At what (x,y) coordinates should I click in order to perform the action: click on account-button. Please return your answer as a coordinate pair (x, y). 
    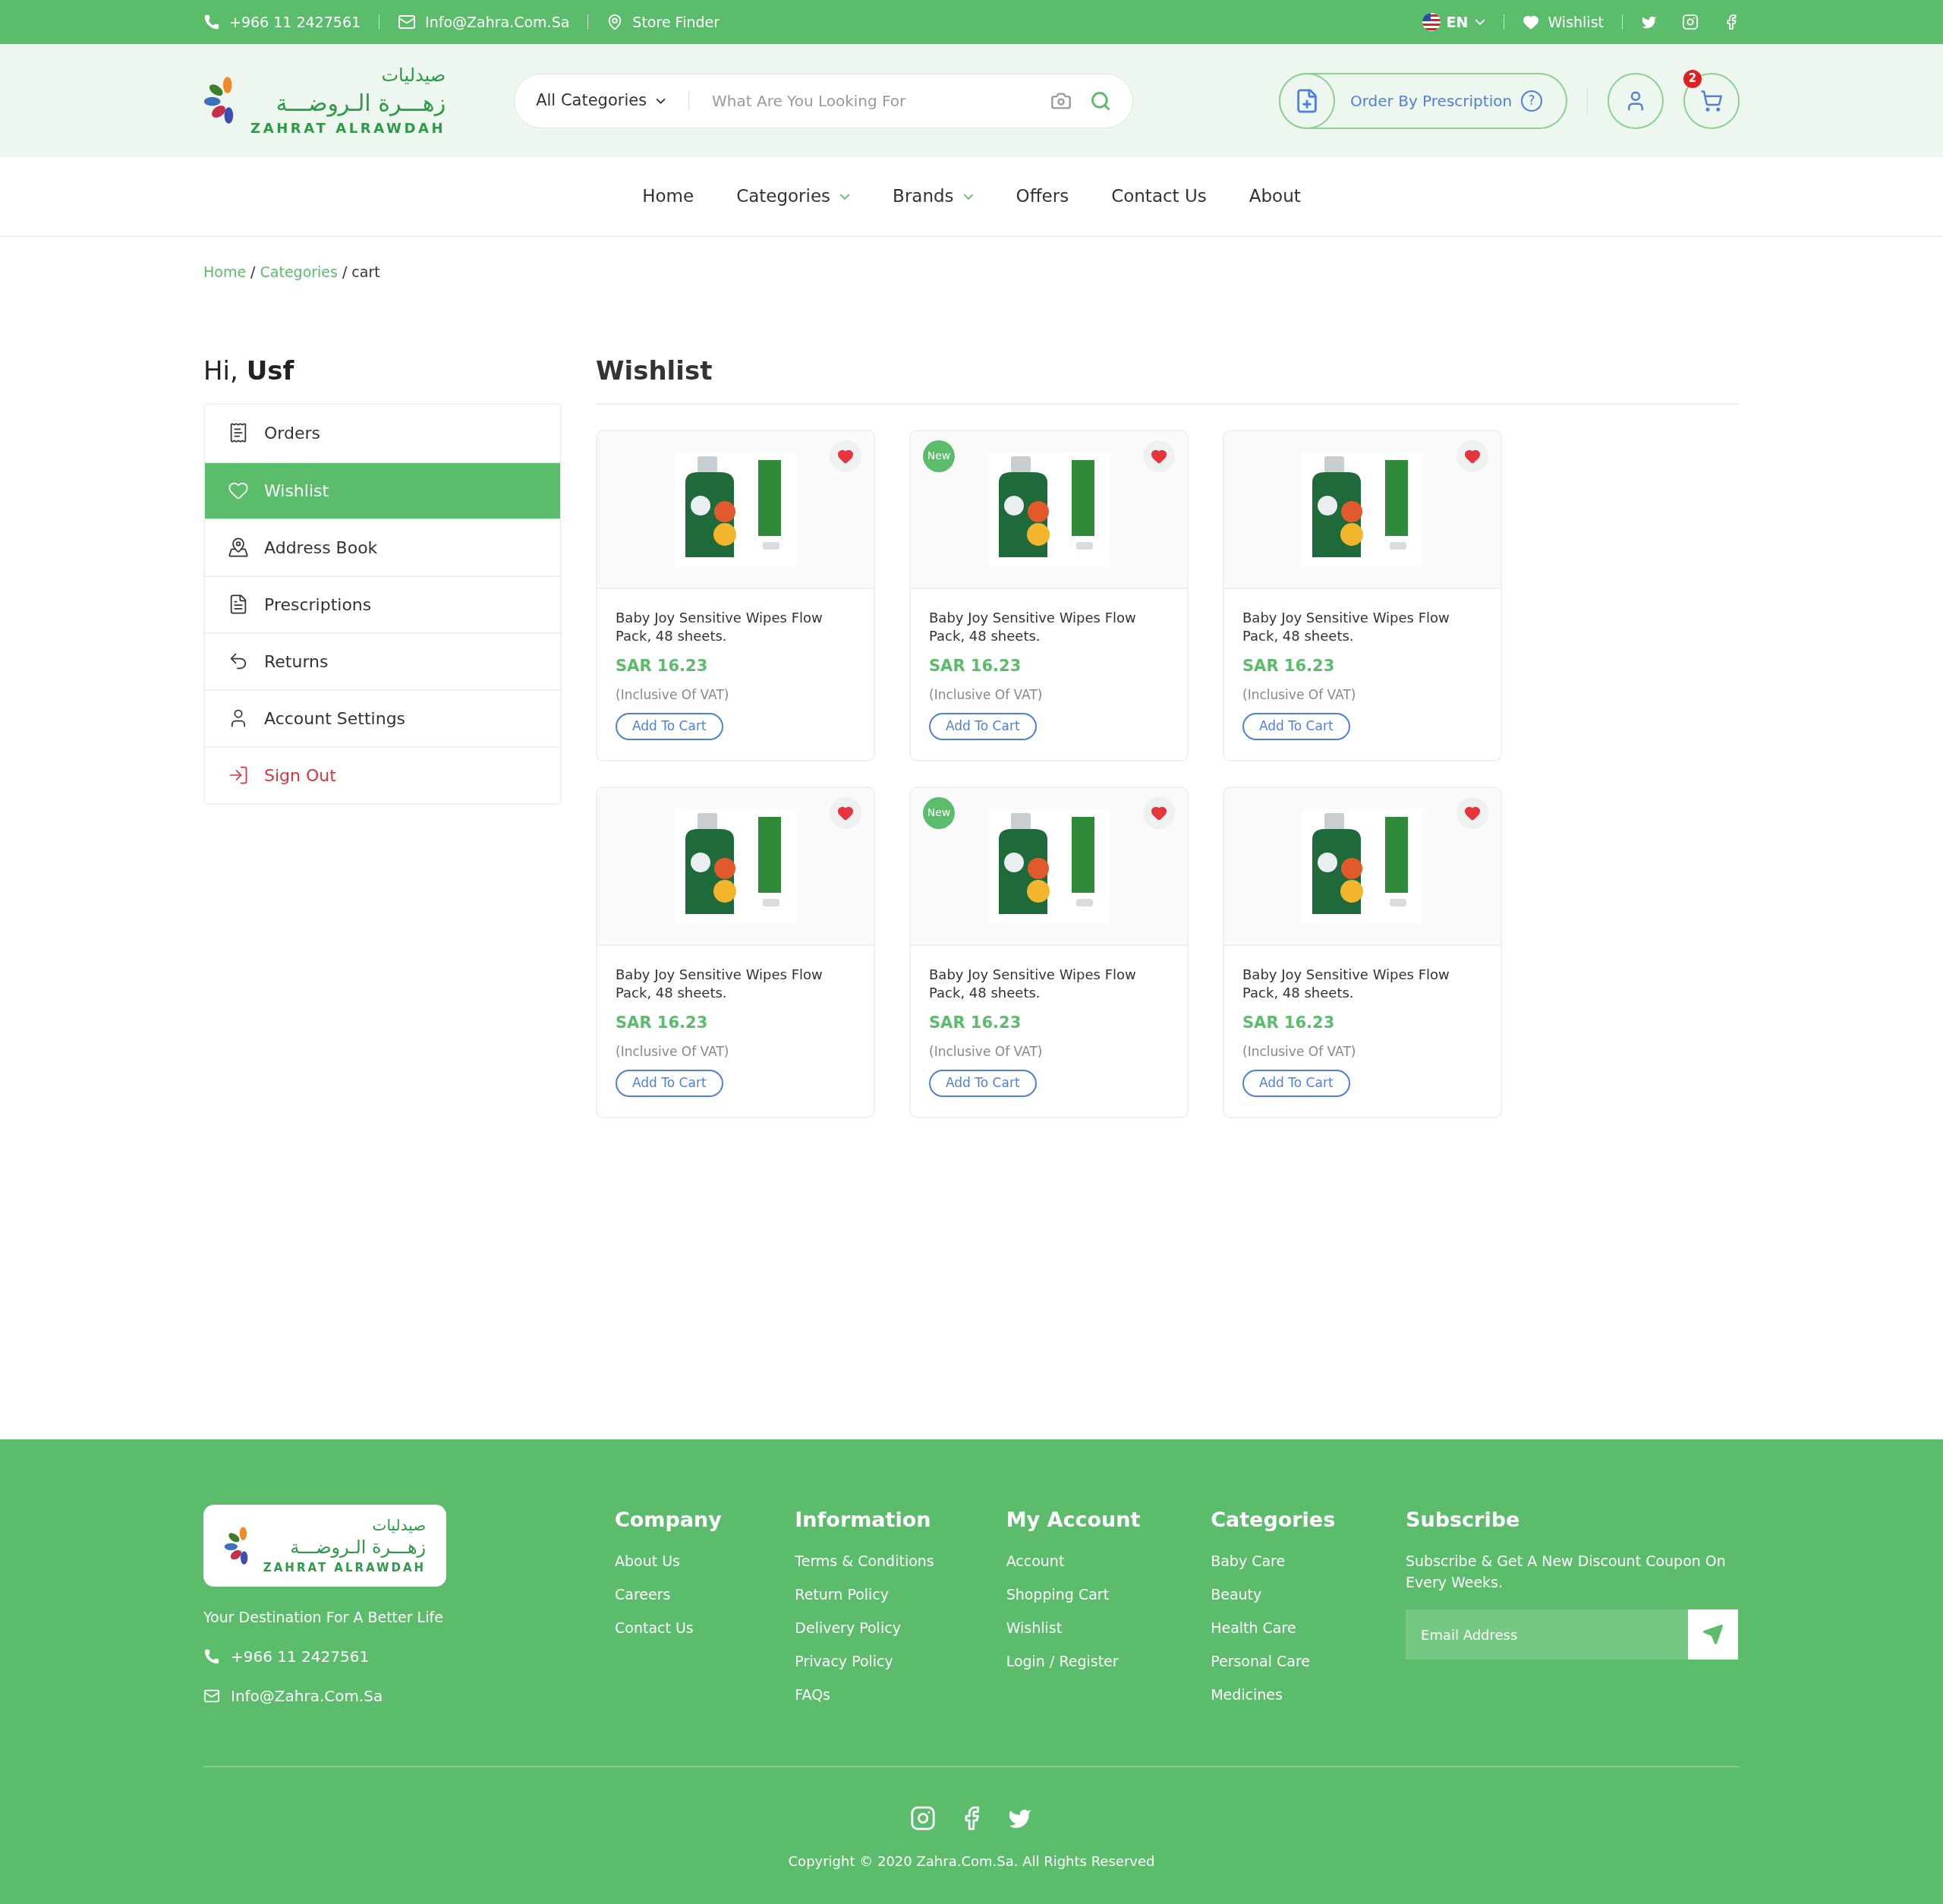
    Looking at the image, I should click on (1636, 100).